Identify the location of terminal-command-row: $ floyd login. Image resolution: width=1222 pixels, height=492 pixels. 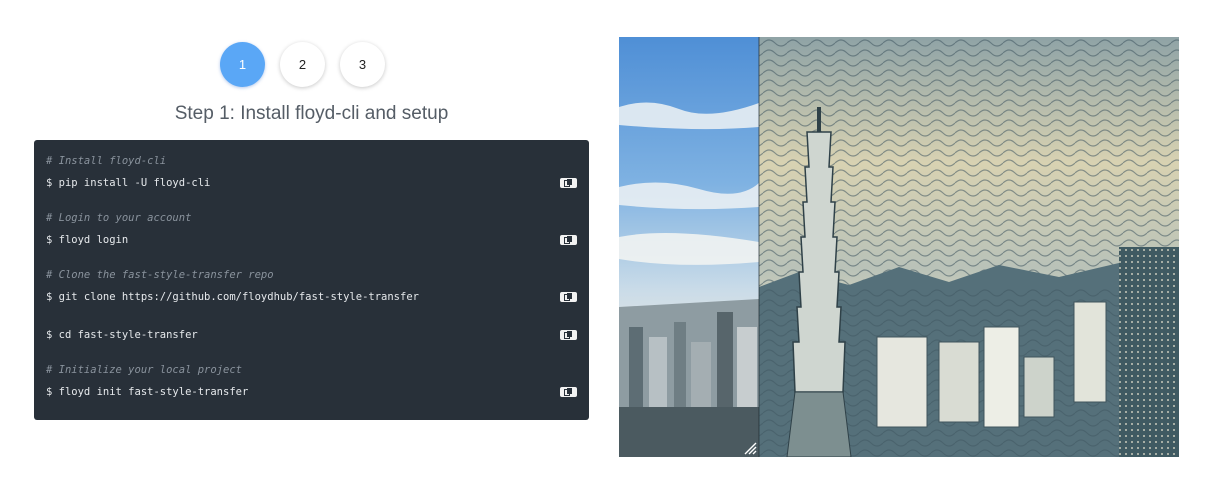
(311, 240).